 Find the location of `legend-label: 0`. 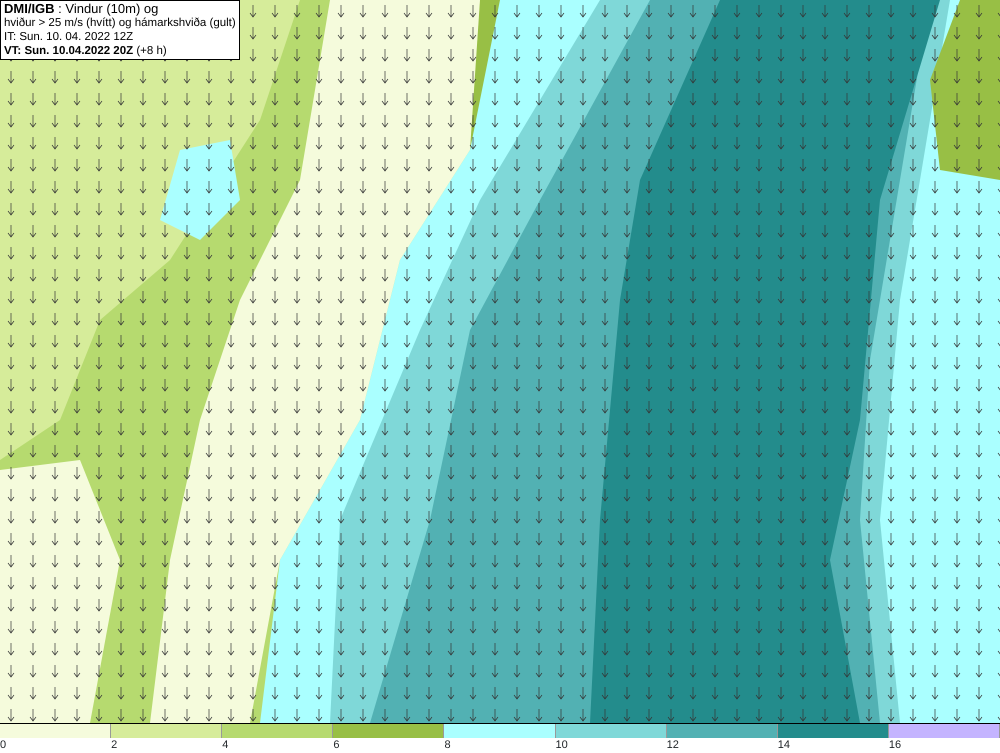

legend-label: 0 is located at coordinates (3, 745).